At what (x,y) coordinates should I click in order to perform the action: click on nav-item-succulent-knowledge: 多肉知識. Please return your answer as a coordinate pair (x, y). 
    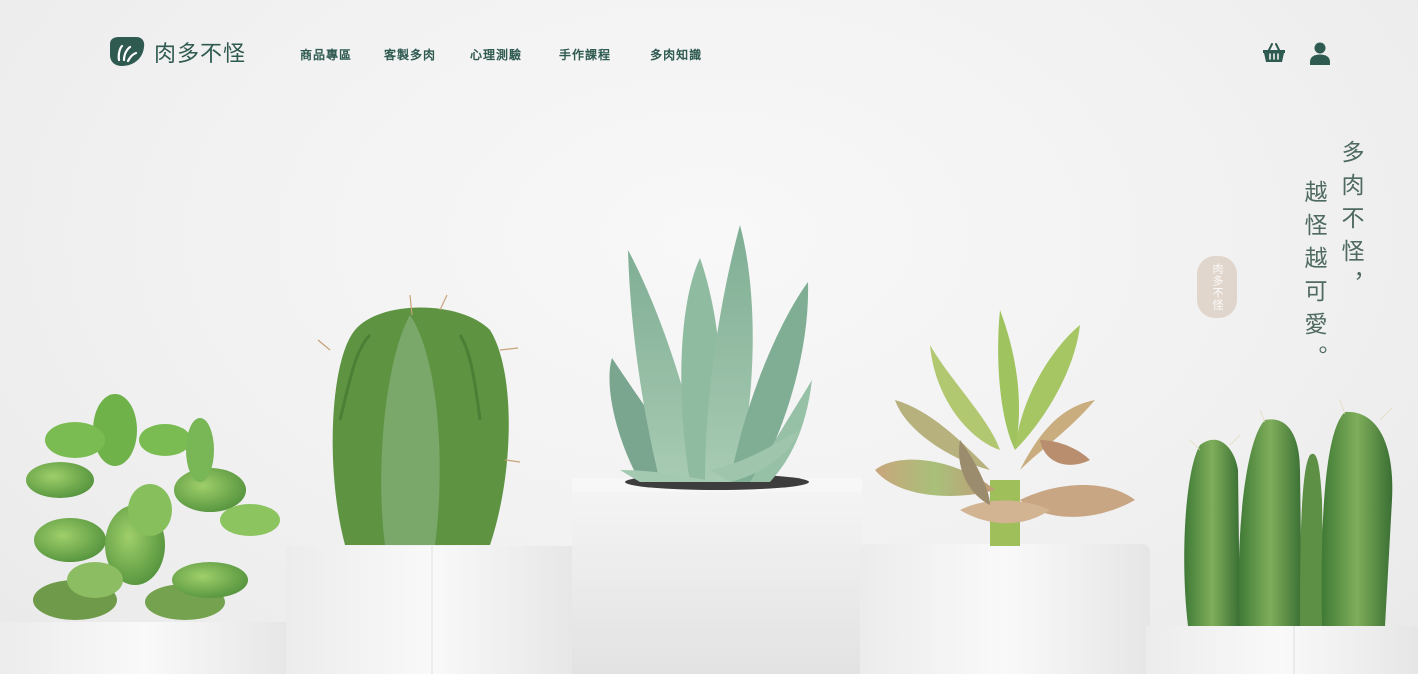
    Looking at the image, I should click on (676, 54).